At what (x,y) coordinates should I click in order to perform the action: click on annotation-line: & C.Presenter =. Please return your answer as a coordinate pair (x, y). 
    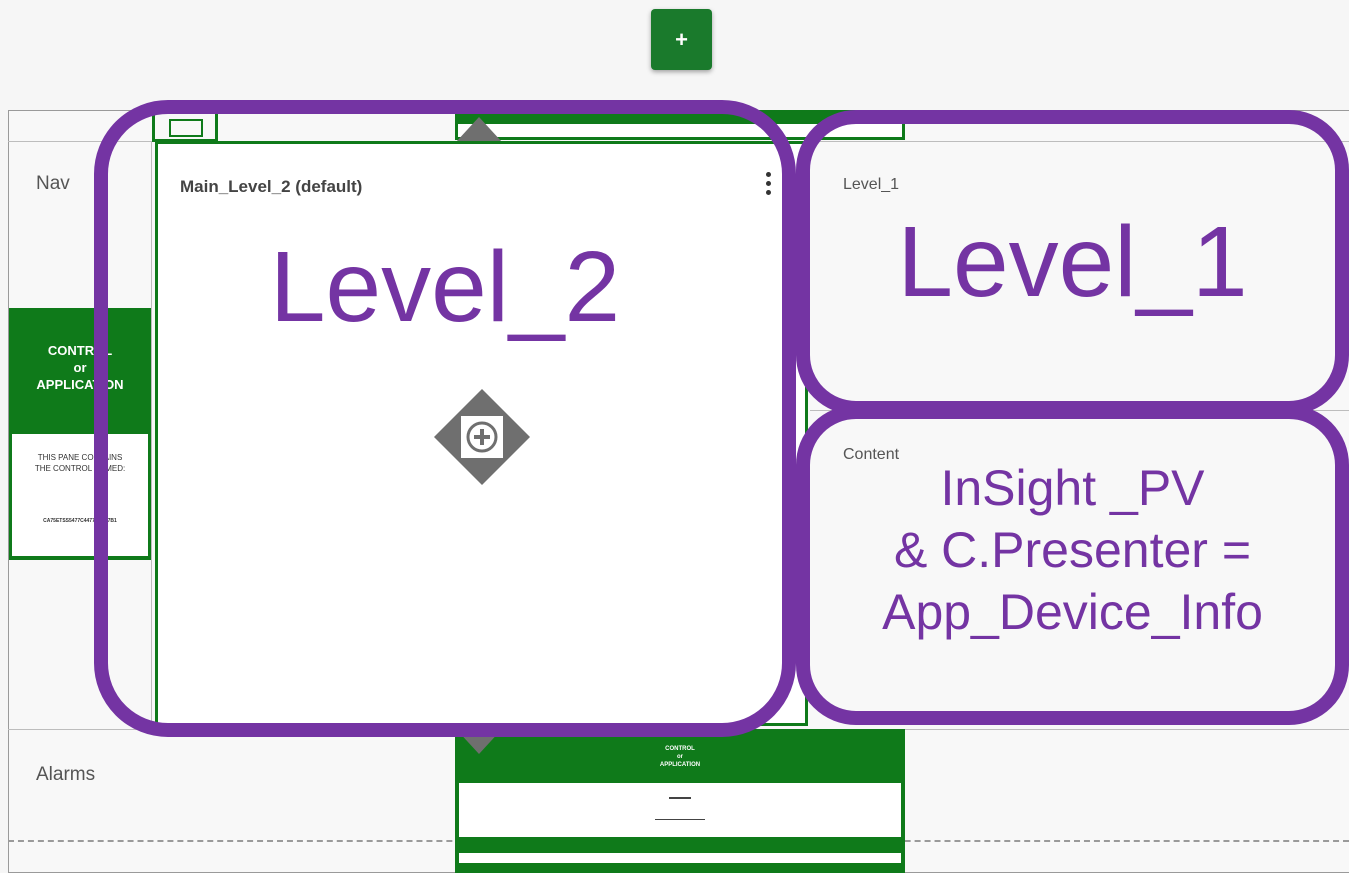
    Looking at the image, I should click on (1072, 550).